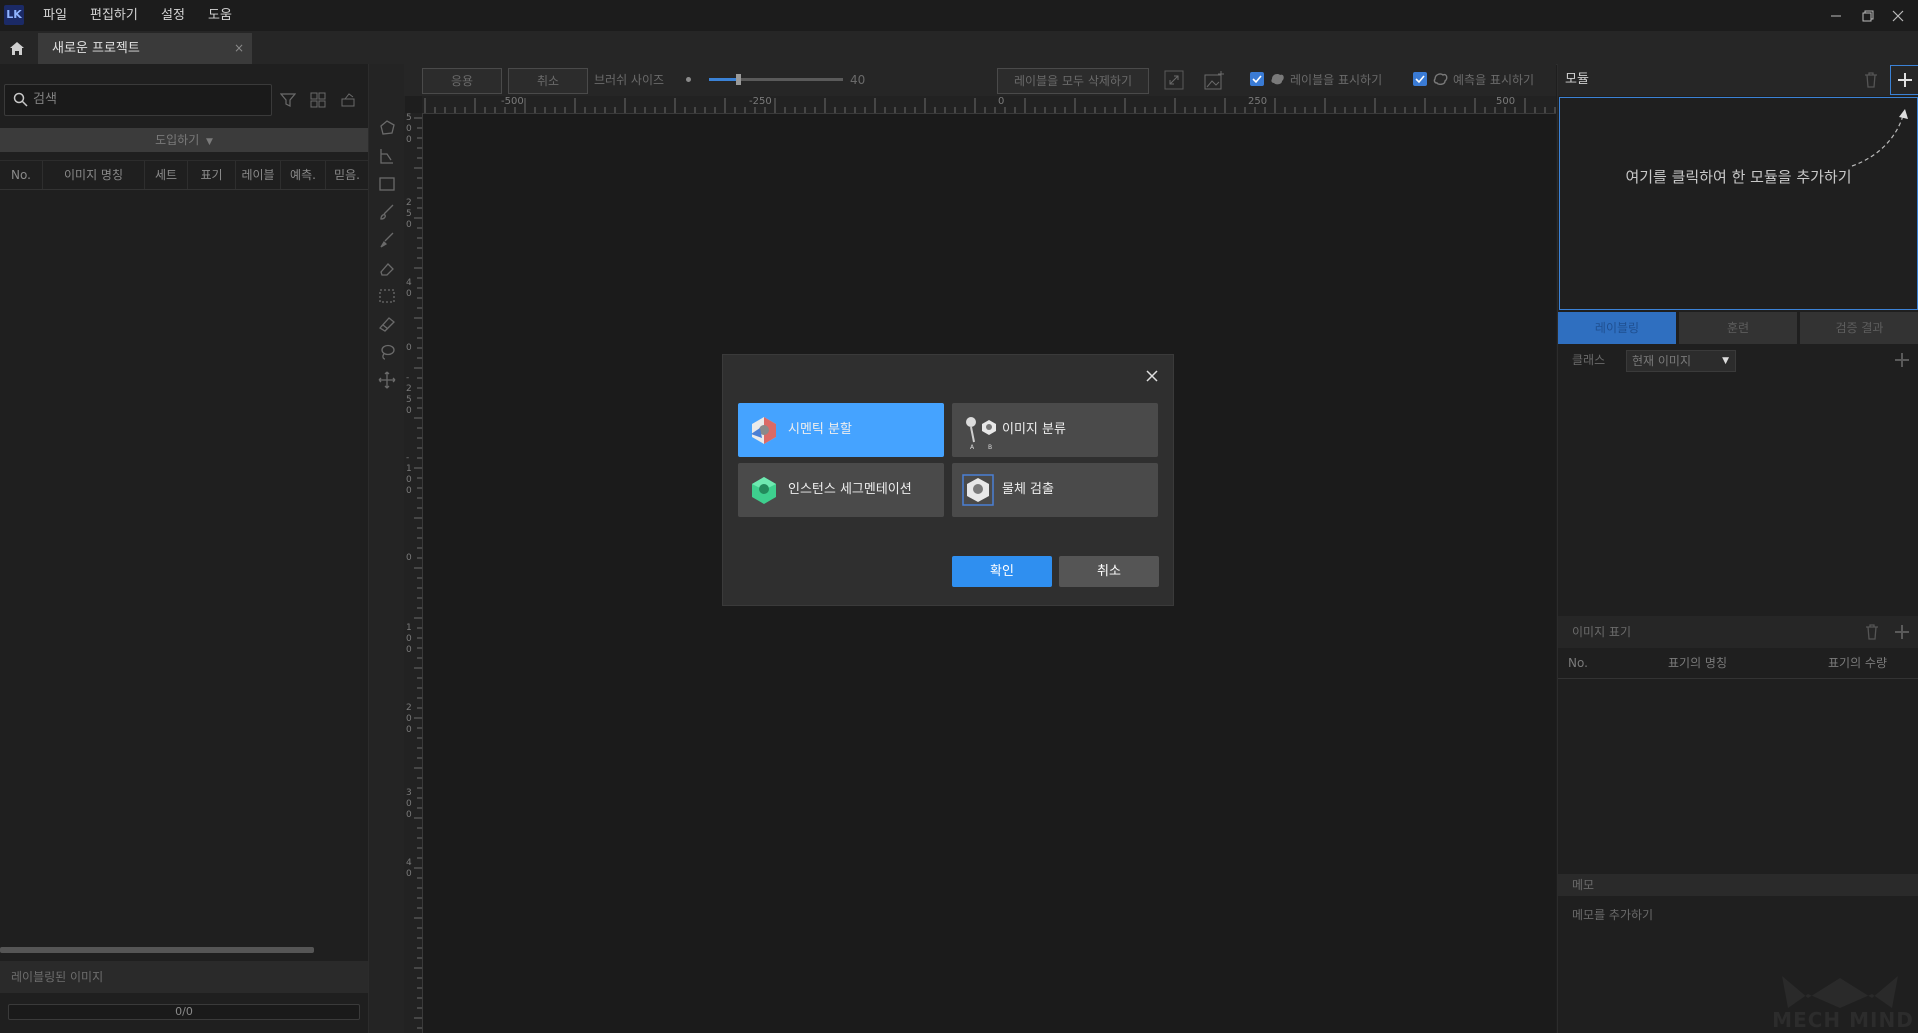 This screenshot has width=1918, height=1033. What do you see at coordinates (387, 324) in the screenshot?
I see `mask-tool-icon` at bounding box center [387, 324].